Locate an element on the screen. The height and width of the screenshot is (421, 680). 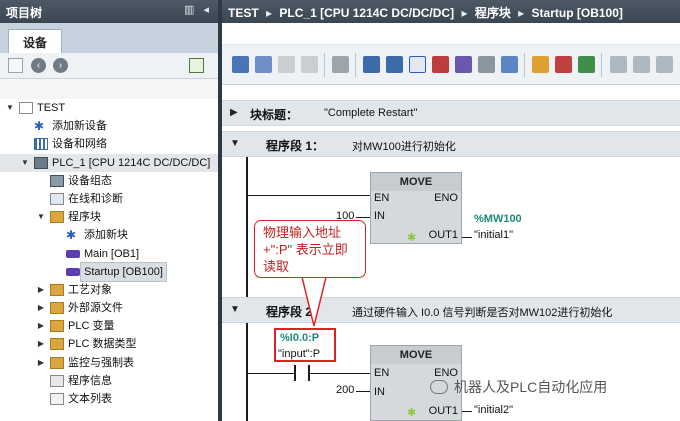
breadcrumb-startup: Startup [OB100] is located at coordinates (577, 13).